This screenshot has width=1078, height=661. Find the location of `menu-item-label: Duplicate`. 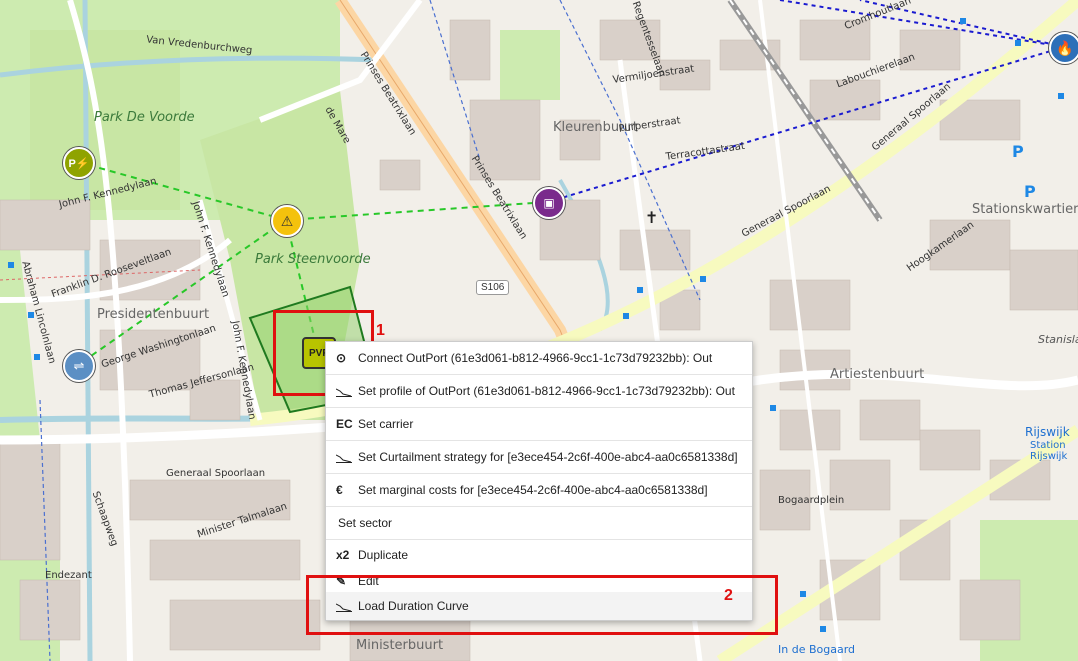

menu-item-label: Duplicate is located at coordinates (383, 555).